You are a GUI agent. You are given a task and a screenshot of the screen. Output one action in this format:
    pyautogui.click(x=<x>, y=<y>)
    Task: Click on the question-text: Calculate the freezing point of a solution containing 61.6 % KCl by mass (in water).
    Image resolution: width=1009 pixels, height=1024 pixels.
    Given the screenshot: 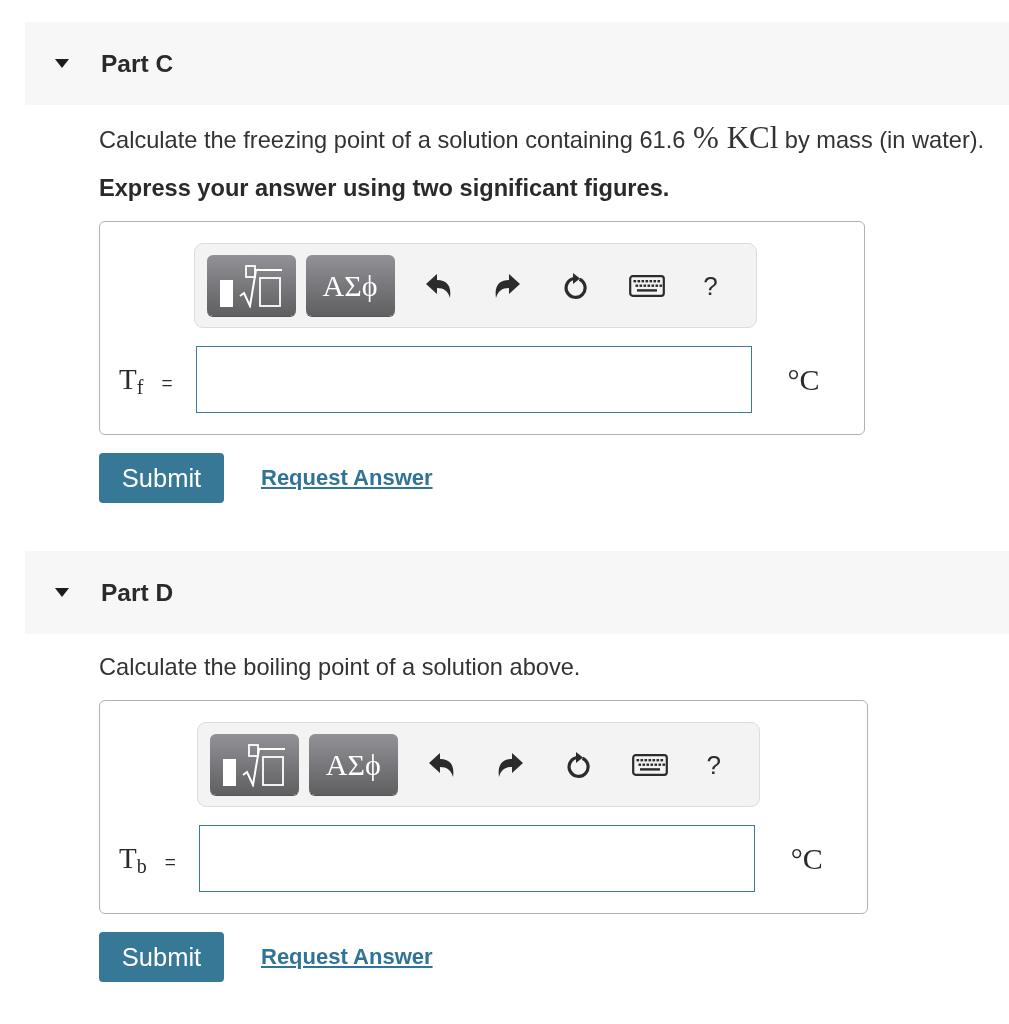 What is the action you would take?
    pyautogui.click(x=542, y=139)
    